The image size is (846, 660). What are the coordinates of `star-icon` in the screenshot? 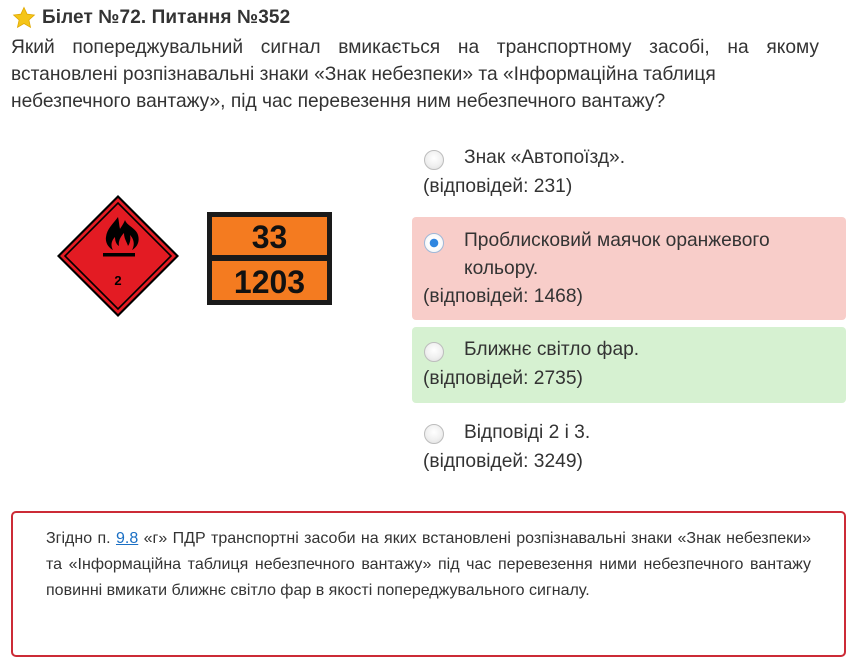 It's located at (24, 18).